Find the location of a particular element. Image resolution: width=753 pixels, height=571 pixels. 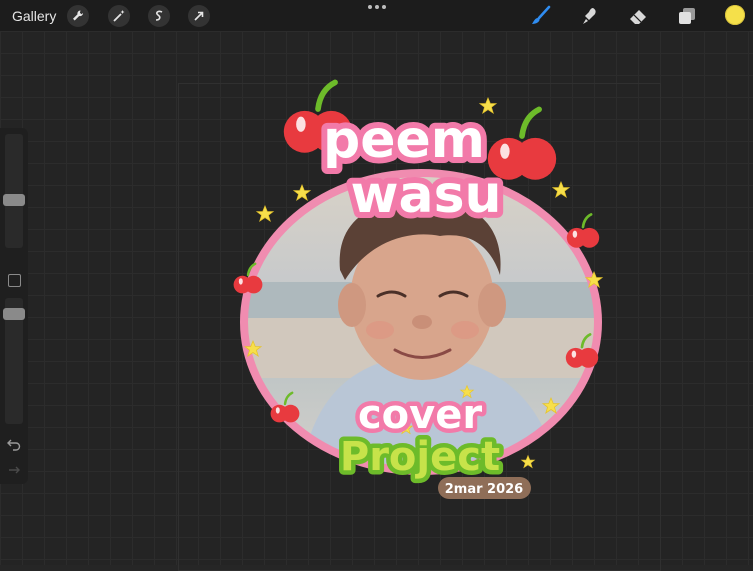

artwork-banner-line1: cover is located at coordinates (420, 415).